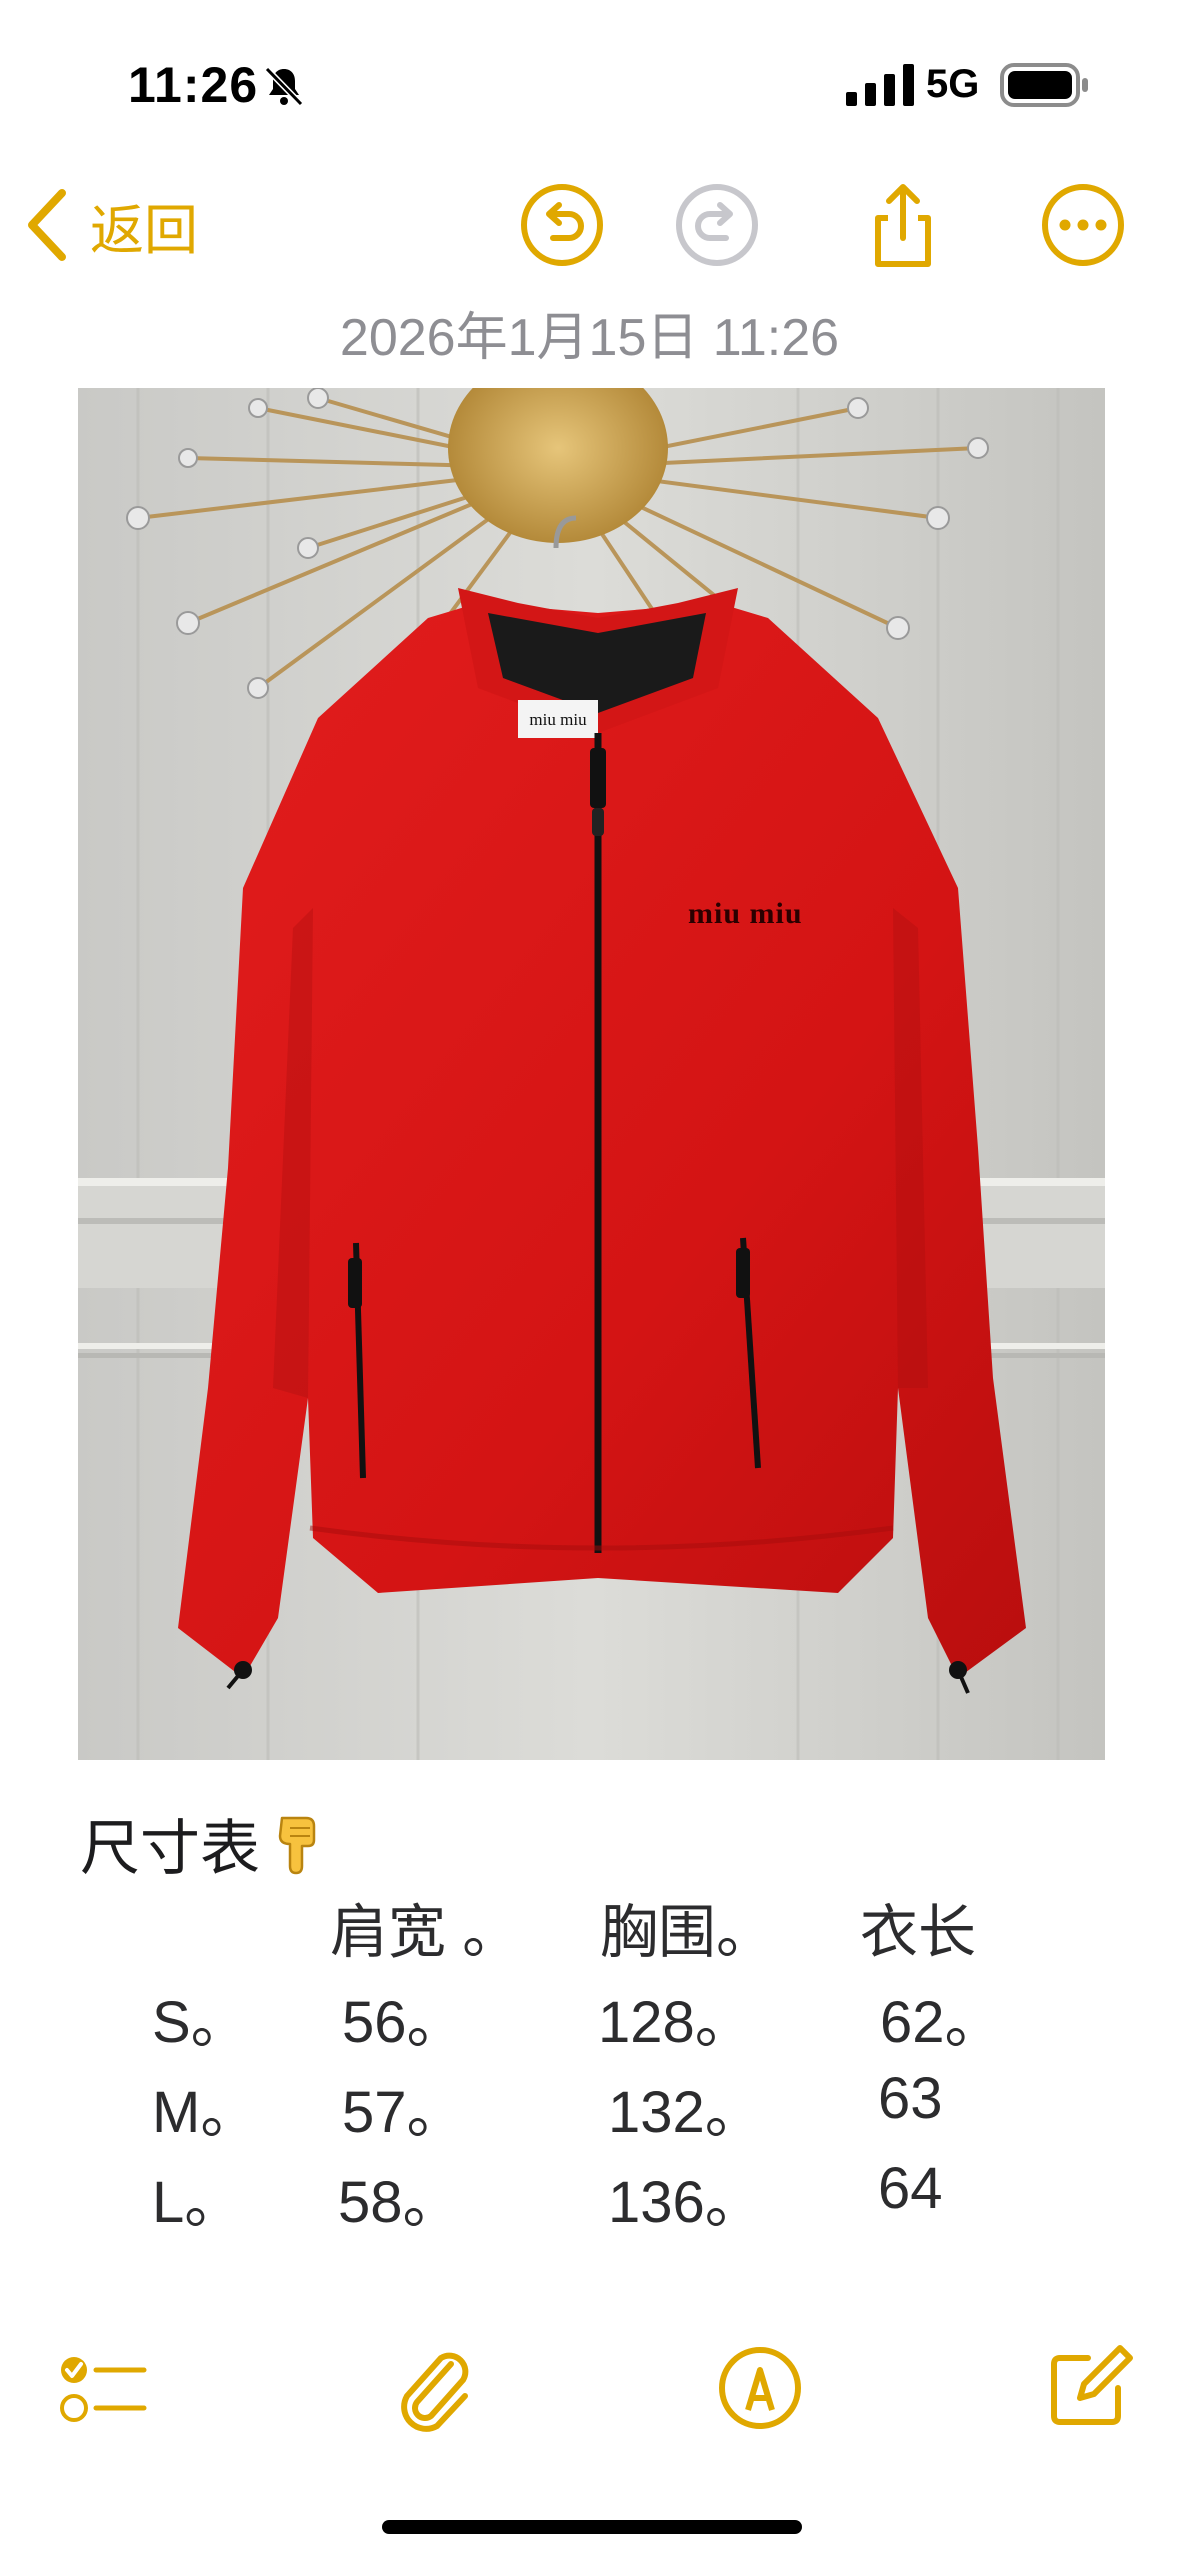 The width and height of the screenshot is (1179, 2556). Describe the element at coordinates (760, 2388) in the screenshot. I see `markup-pen-icon` at that location.